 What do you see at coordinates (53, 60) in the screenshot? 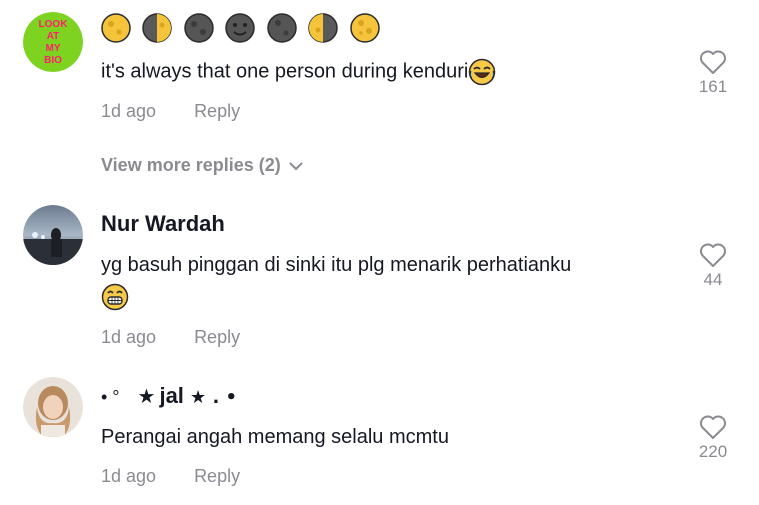
I see `svg-text: BIO` at bounding box center [53, 60].